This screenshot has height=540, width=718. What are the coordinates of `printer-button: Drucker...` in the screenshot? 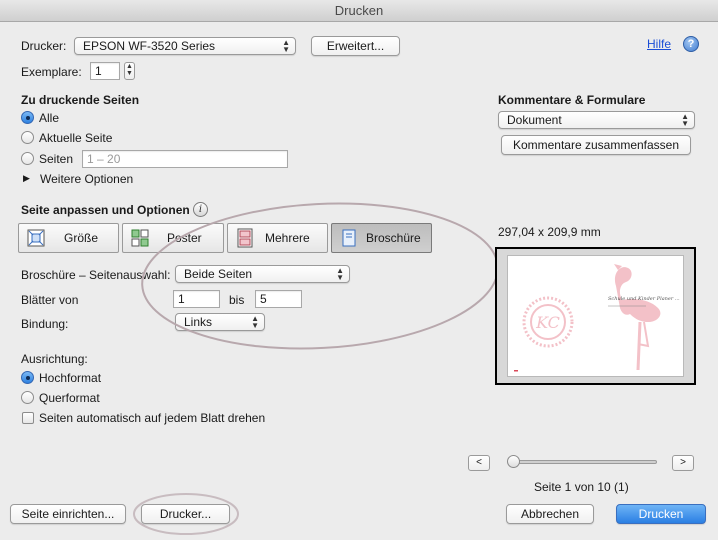 It's located at (185, 514).